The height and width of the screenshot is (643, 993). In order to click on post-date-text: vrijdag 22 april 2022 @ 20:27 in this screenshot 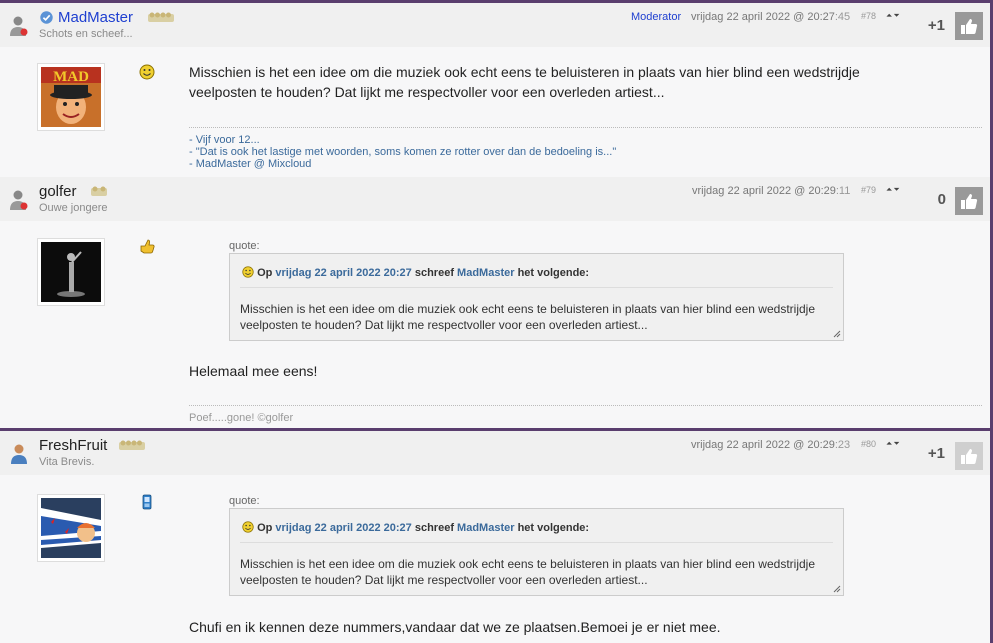, I will do `click(763, 17)`.